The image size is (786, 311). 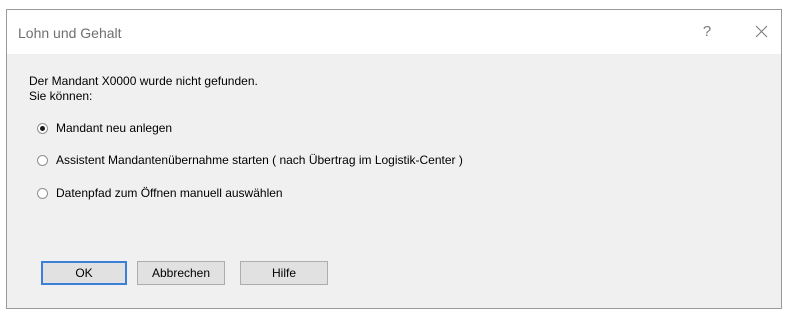 I want to click on message-line-2: Sie können:, so click(x=61, y=96).